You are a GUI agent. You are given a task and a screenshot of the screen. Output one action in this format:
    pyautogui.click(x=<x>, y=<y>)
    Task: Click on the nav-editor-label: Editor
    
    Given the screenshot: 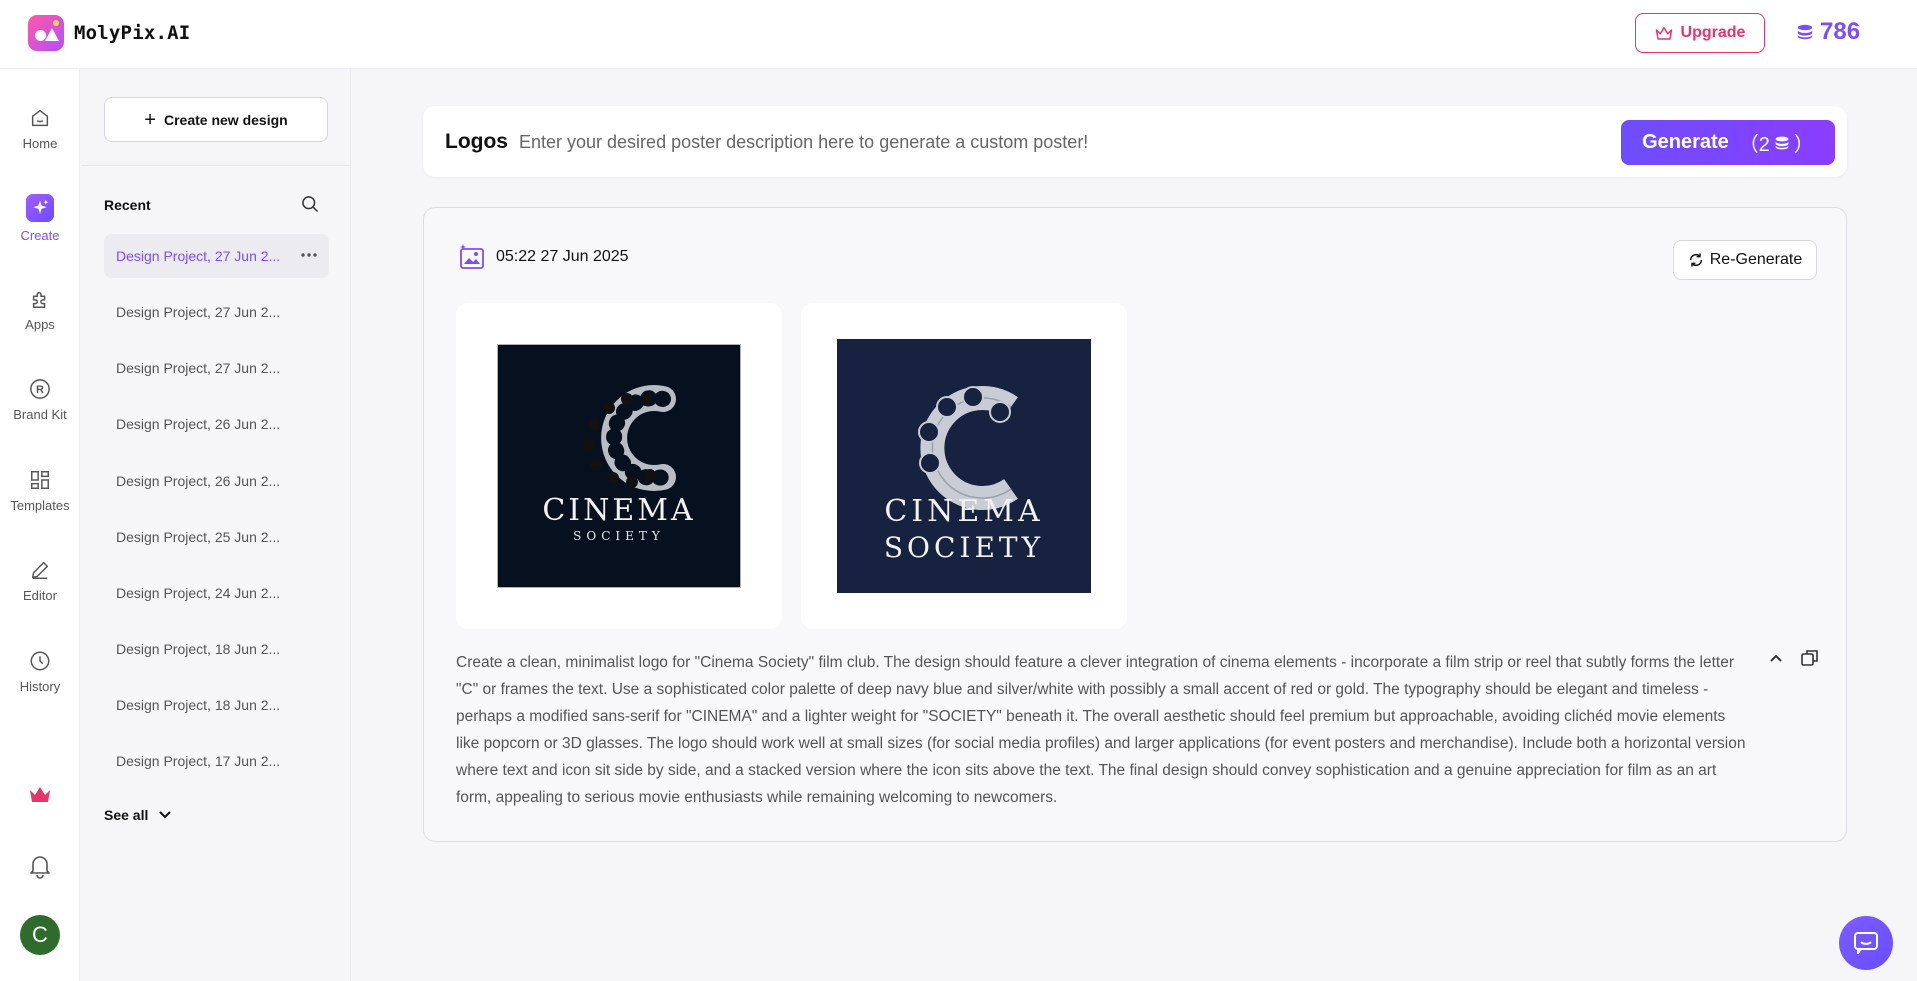 What is the action you would take?
    pyautogui.click(x=40, y=595)
    